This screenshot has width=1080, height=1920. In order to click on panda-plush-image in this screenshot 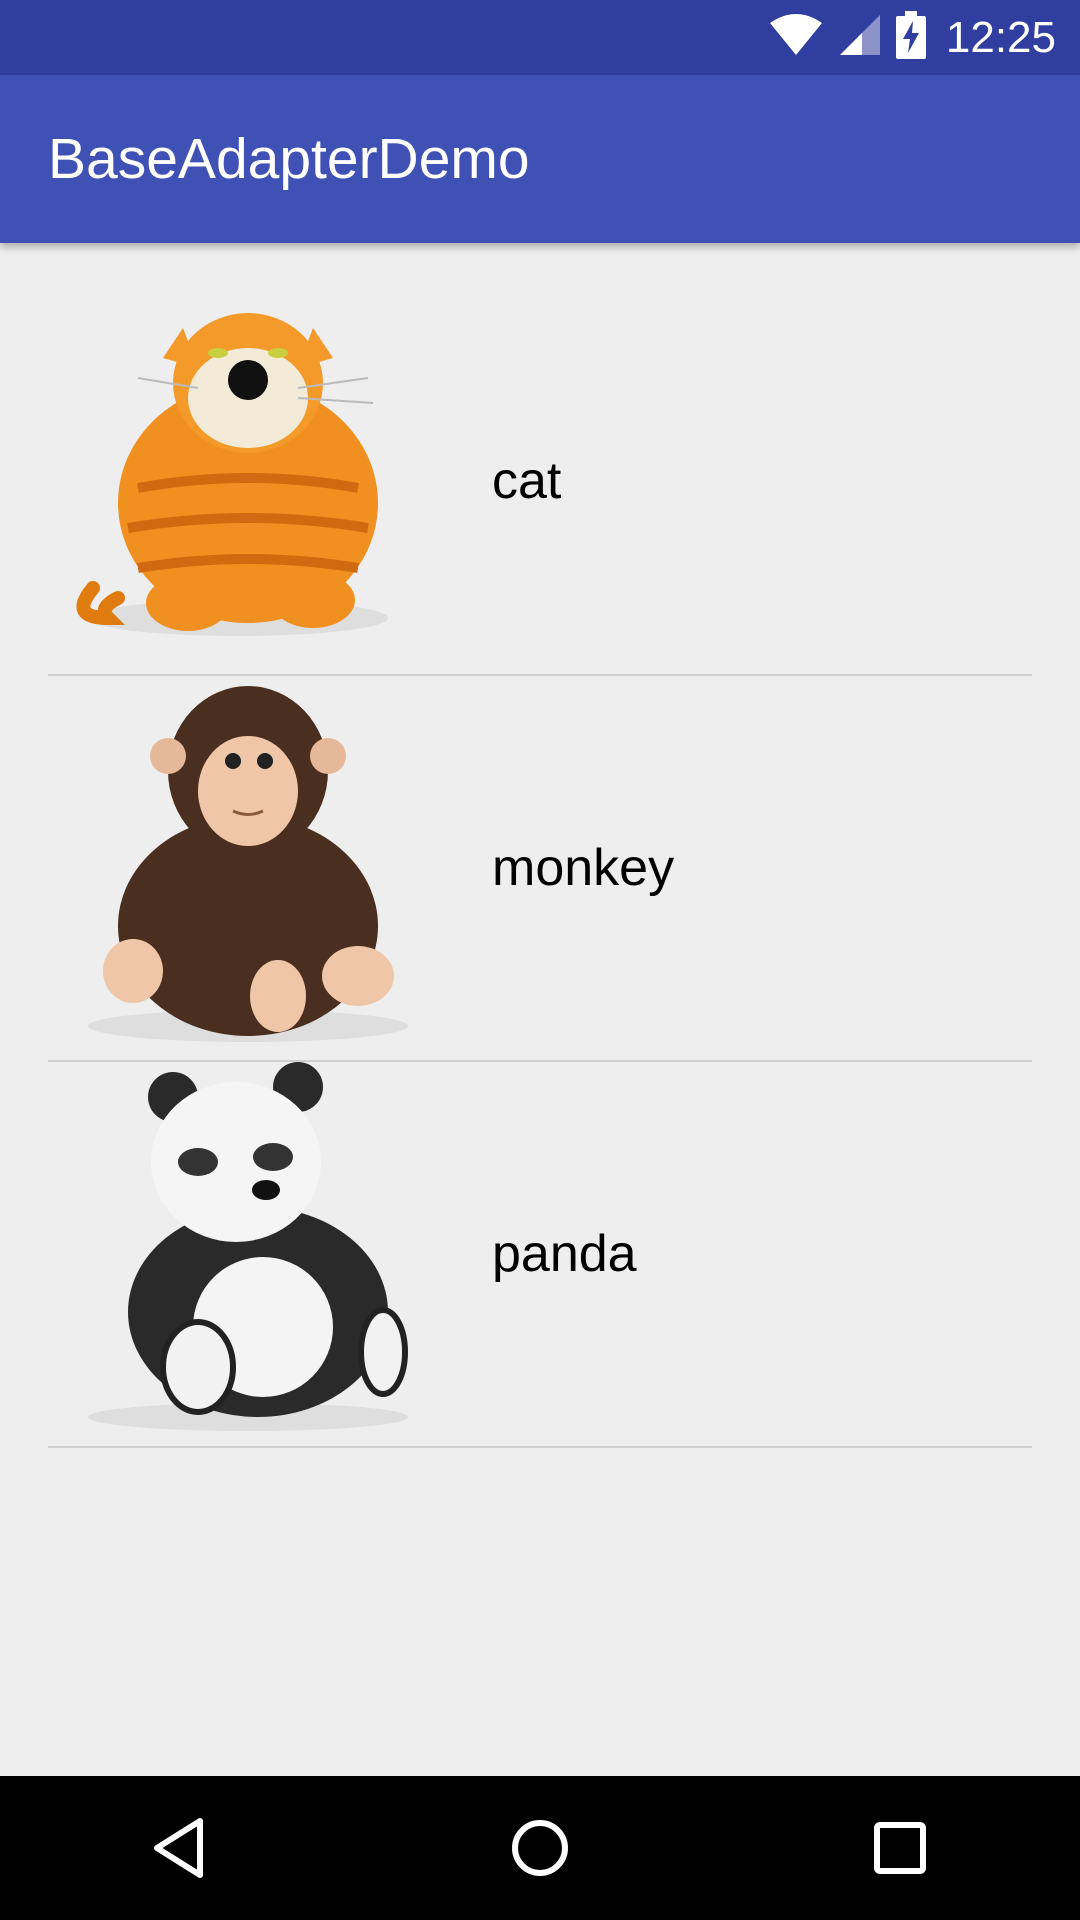, I will do `click(243, 1254)`.